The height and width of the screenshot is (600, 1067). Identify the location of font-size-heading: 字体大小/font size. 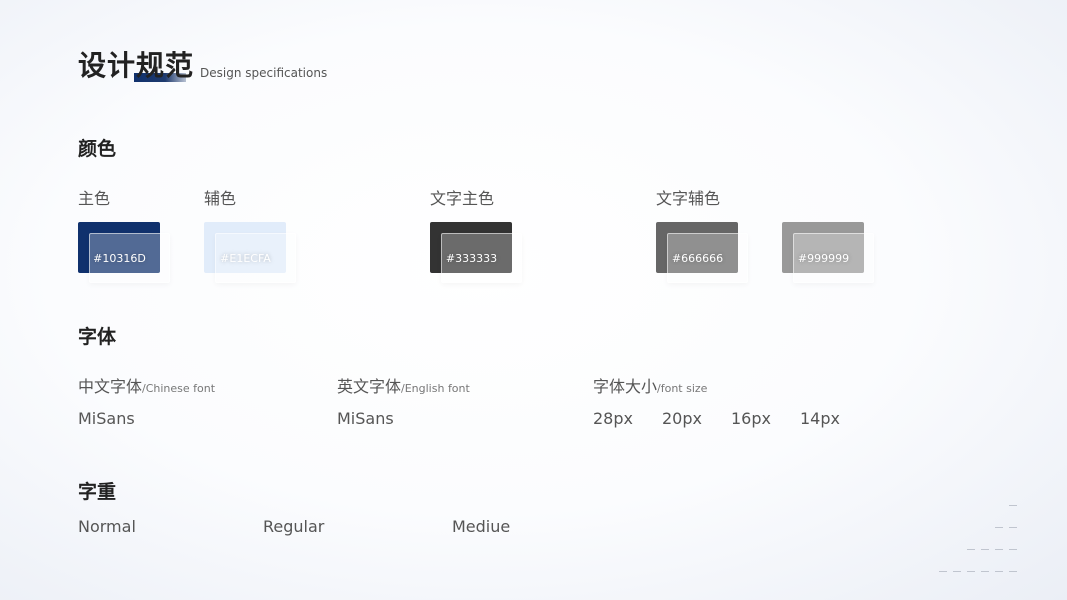
(650, 385).